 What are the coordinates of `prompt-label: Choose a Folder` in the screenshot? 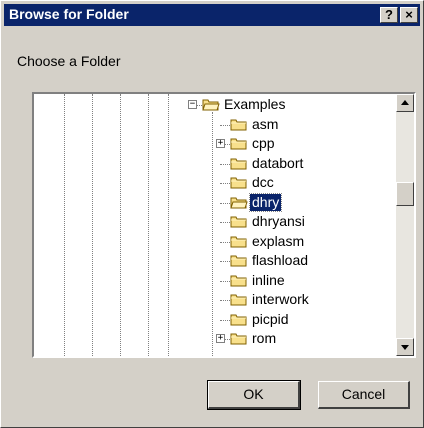 It's located at (69, 61).